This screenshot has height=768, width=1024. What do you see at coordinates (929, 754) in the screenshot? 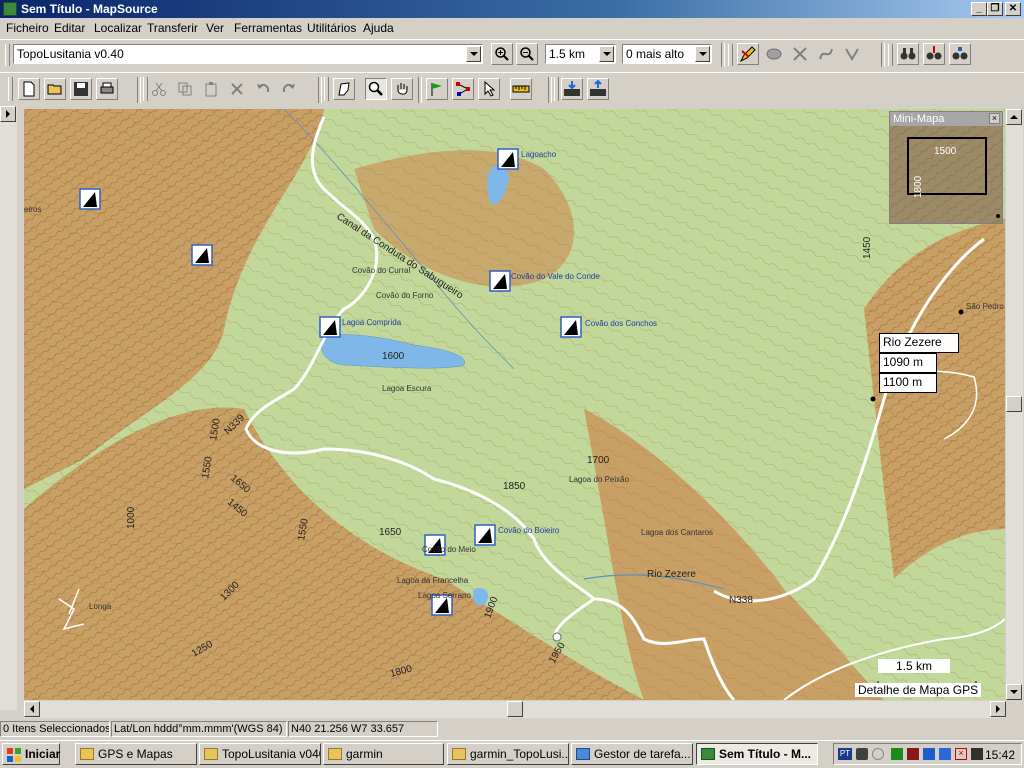
I see `monitor-icon` at bounding box center [929, 754].